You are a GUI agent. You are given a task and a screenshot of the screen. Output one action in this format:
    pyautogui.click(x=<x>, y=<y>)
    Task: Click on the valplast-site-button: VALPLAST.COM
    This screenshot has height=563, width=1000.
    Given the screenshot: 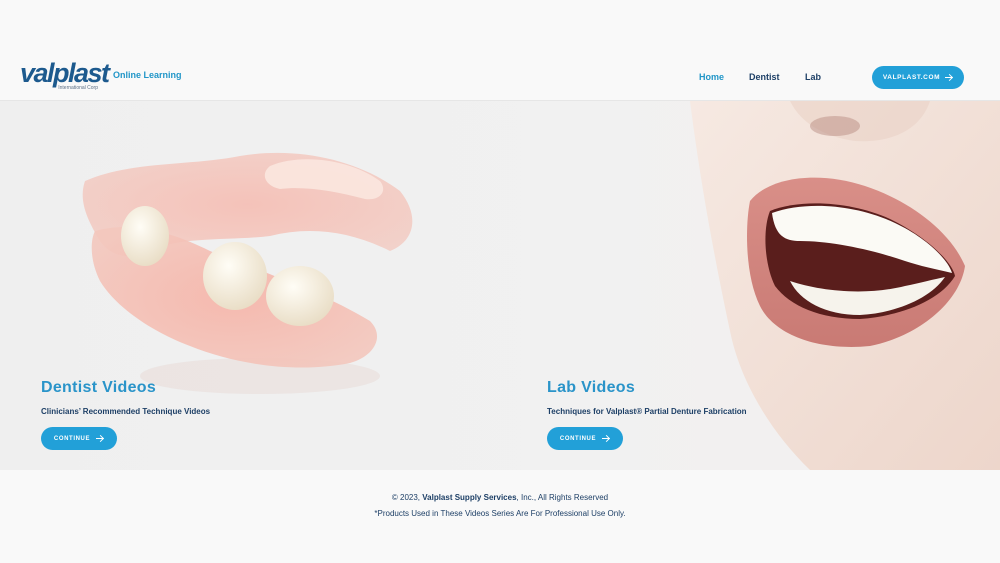 What is the action you would take?
    pyautogui.click(x=918, y=77)
    